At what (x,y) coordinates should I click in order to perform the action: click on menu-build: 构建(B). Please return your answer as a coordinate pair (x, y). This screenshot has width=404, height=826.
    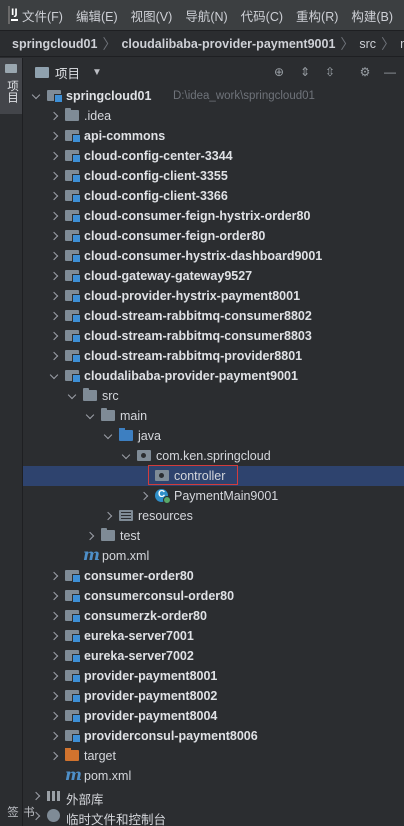
    Looking at the image, I should click on (372, 15).